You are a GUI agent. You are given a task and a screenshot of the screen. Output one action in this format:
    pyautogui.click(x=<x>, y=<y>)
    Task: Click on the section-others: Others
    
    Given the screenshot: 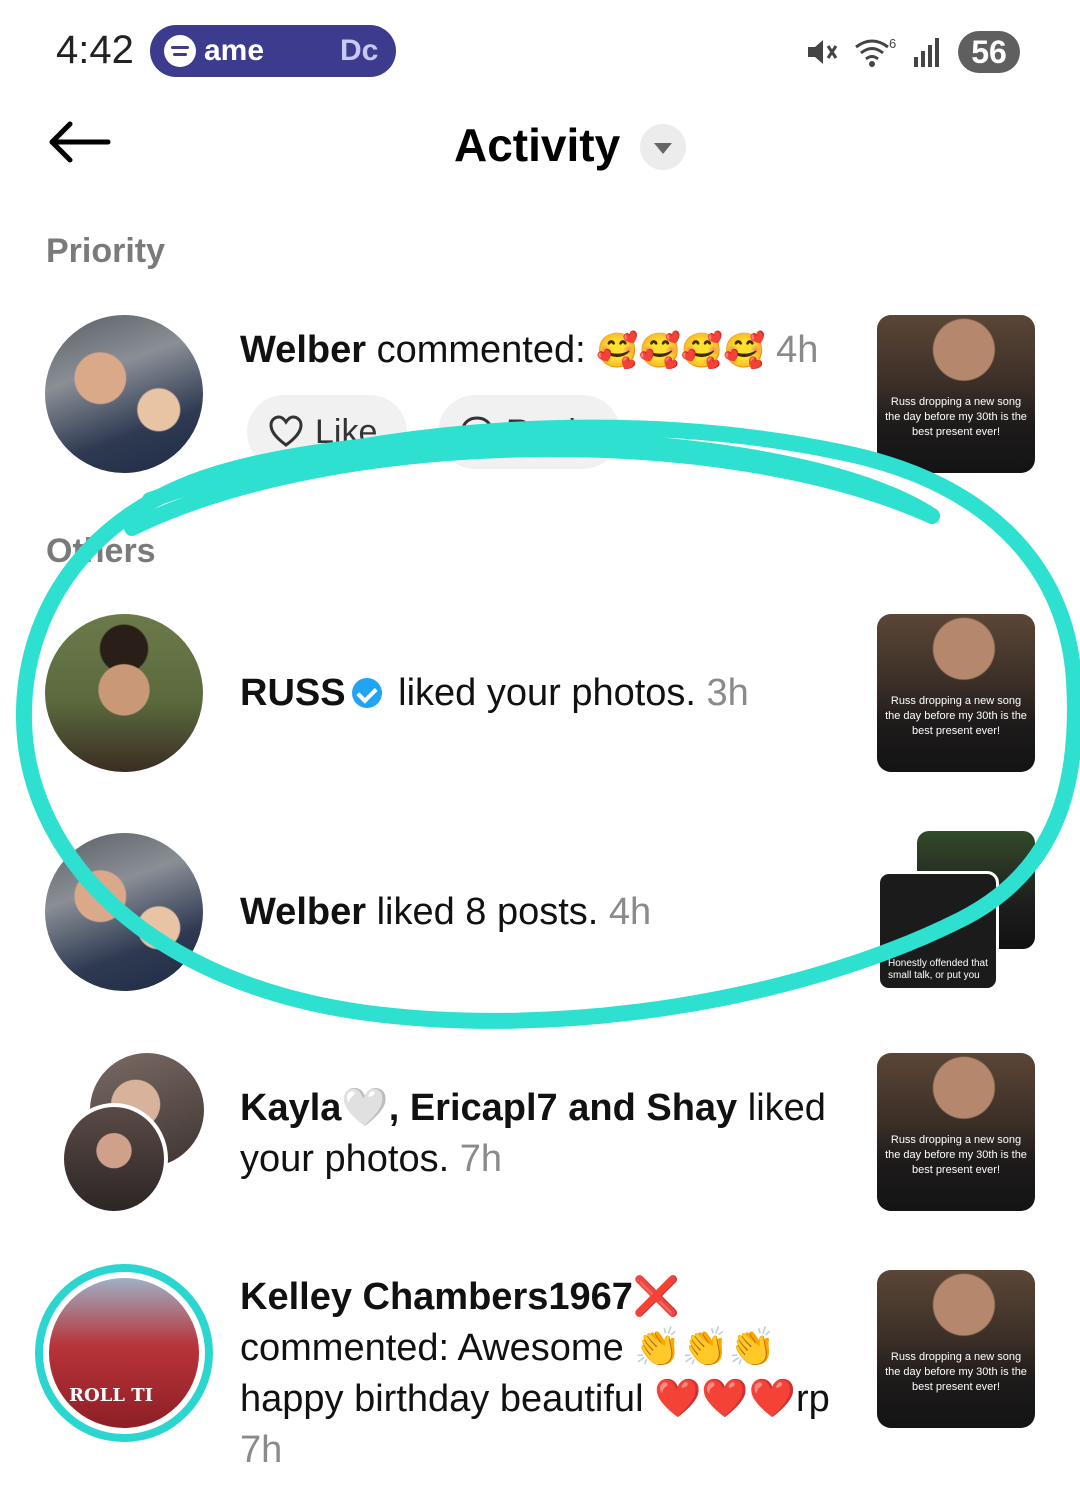 What is the action you would take?
    pyautogui.click(x=101, y=551)
    